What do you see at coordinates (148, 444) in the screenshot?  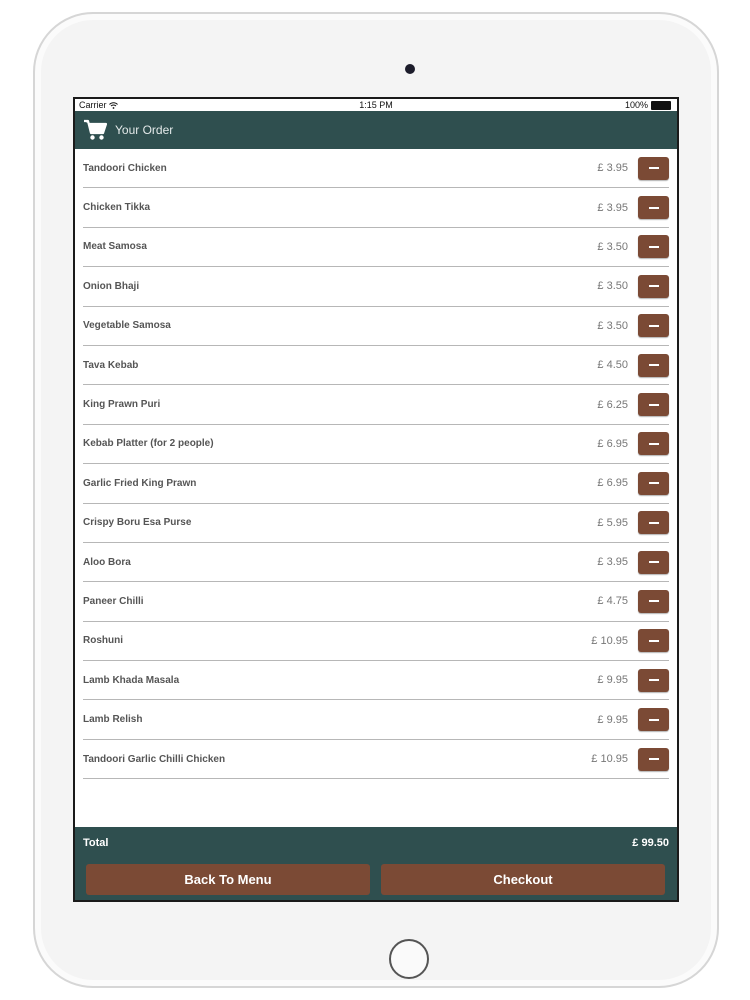 I see `item-name: Kebab Platter (for 2 people)` at bounding box center [148, 444].